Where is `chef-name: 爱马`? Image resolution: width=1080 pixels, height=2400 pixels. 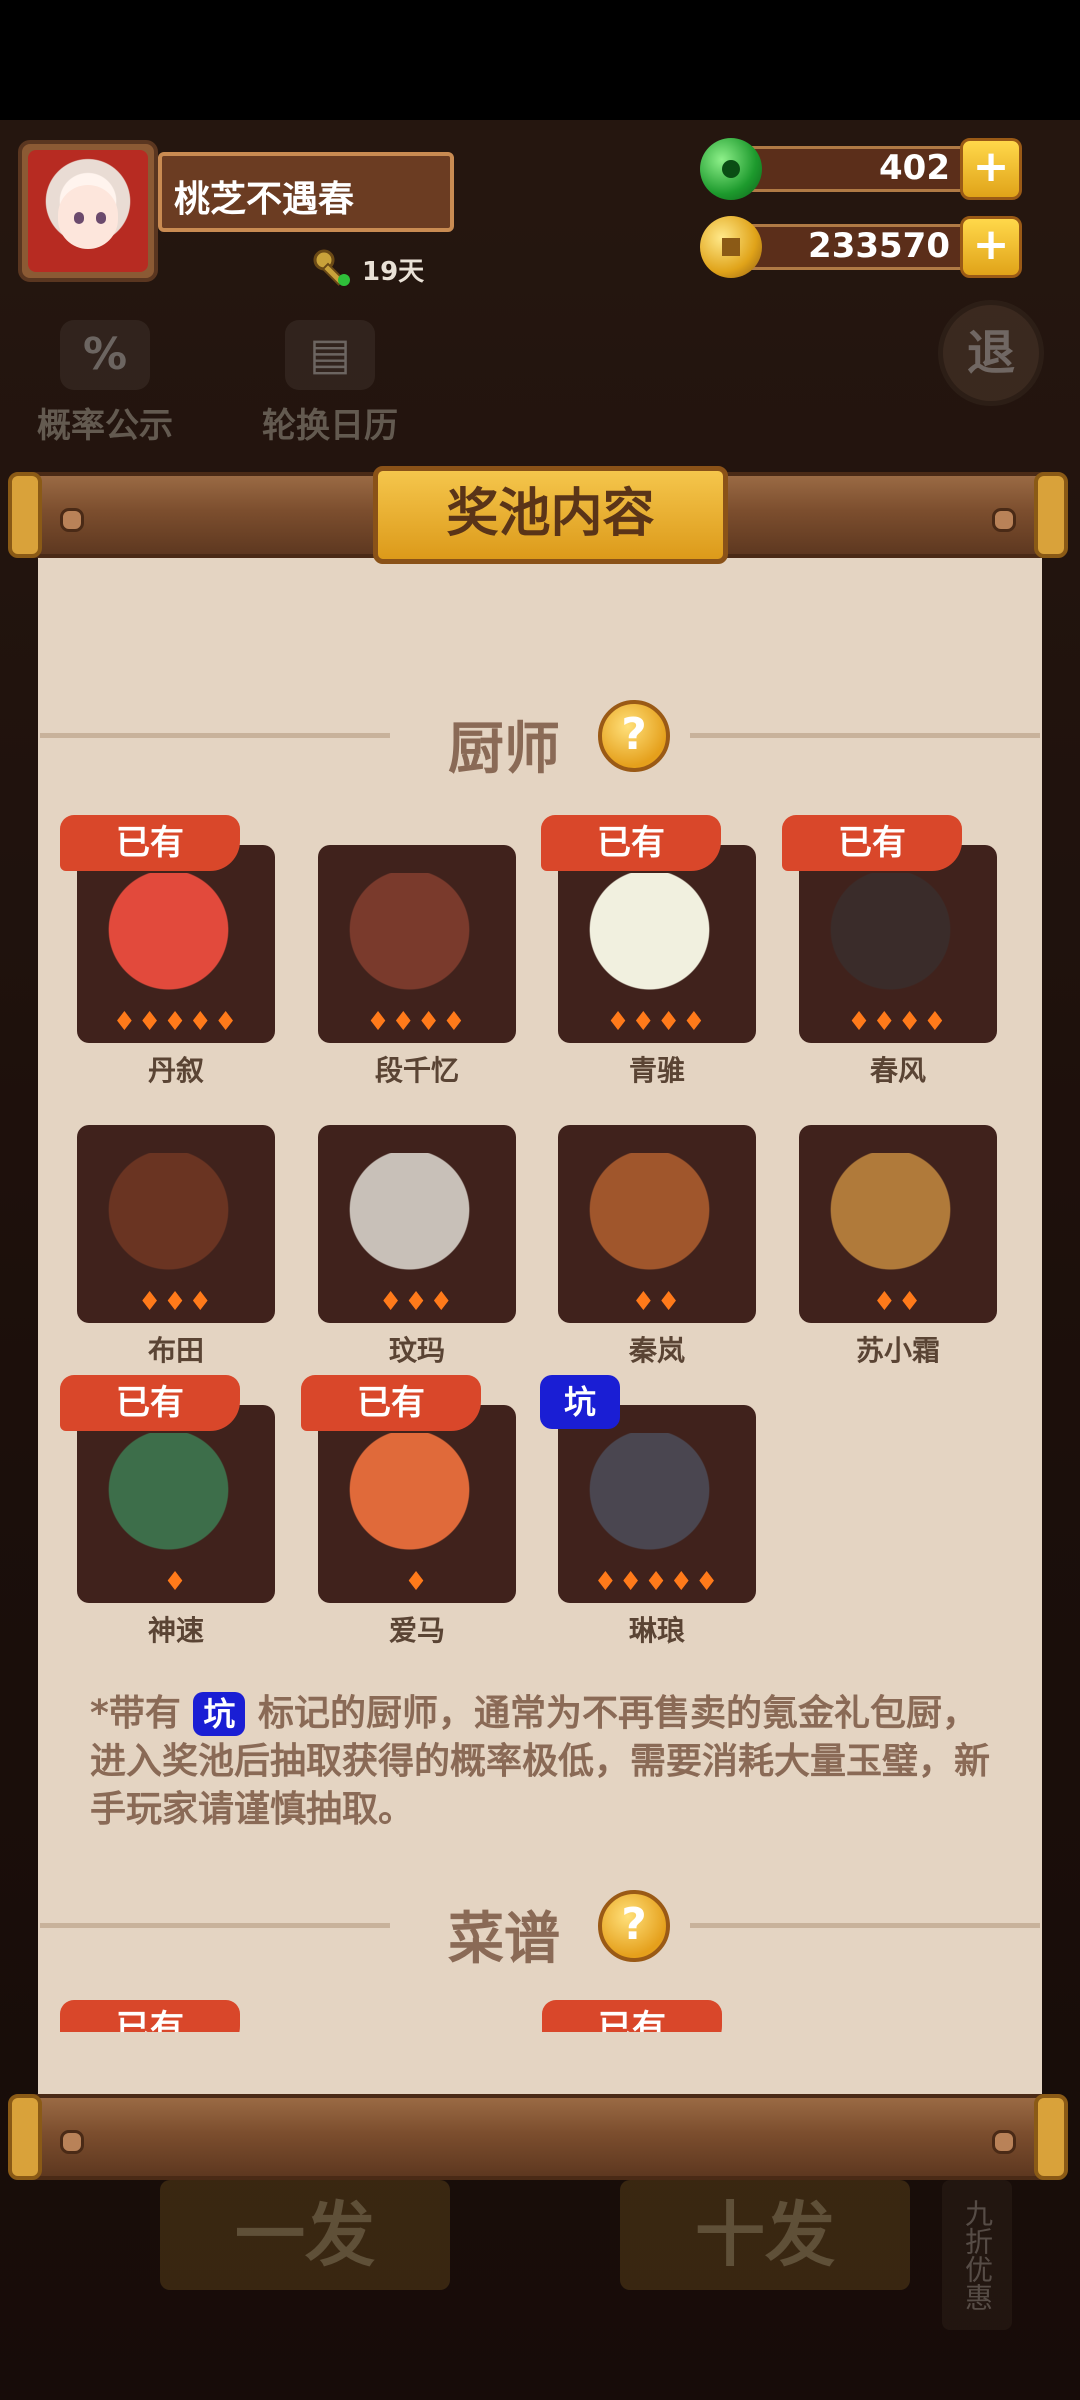 chef-name: 爱马 is located at coordinates (416, 1630).